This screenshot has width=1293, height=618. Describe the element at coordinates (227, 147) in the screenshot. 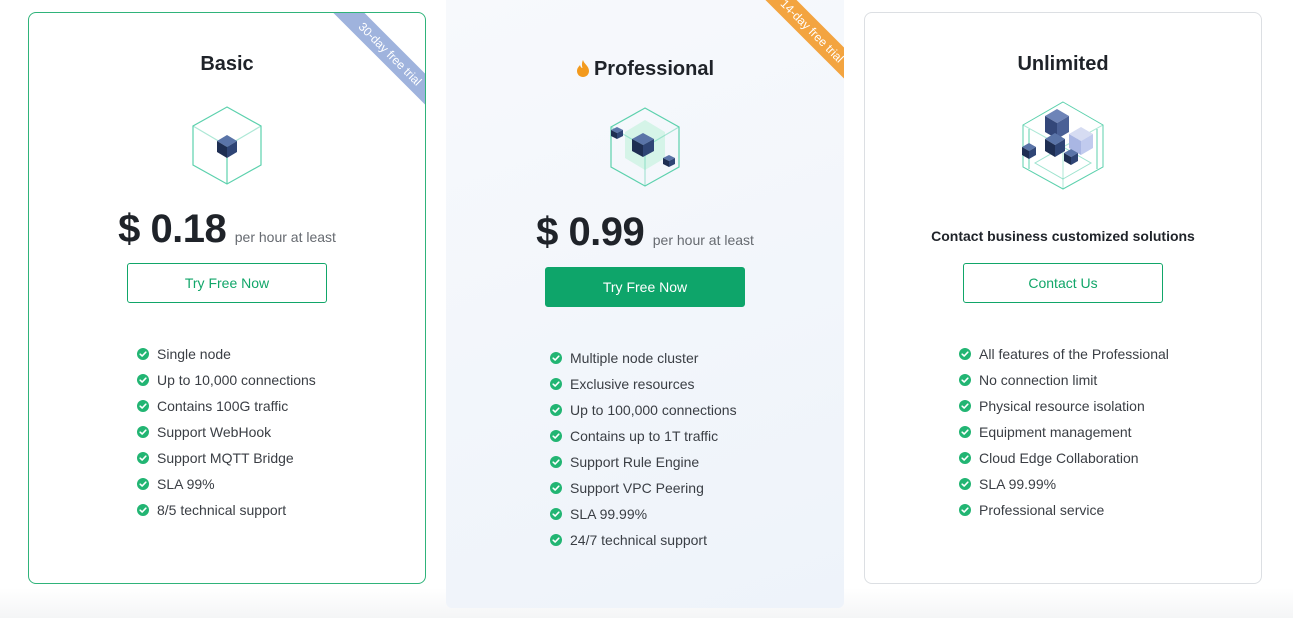

I see `cube-single-icon` at that location.